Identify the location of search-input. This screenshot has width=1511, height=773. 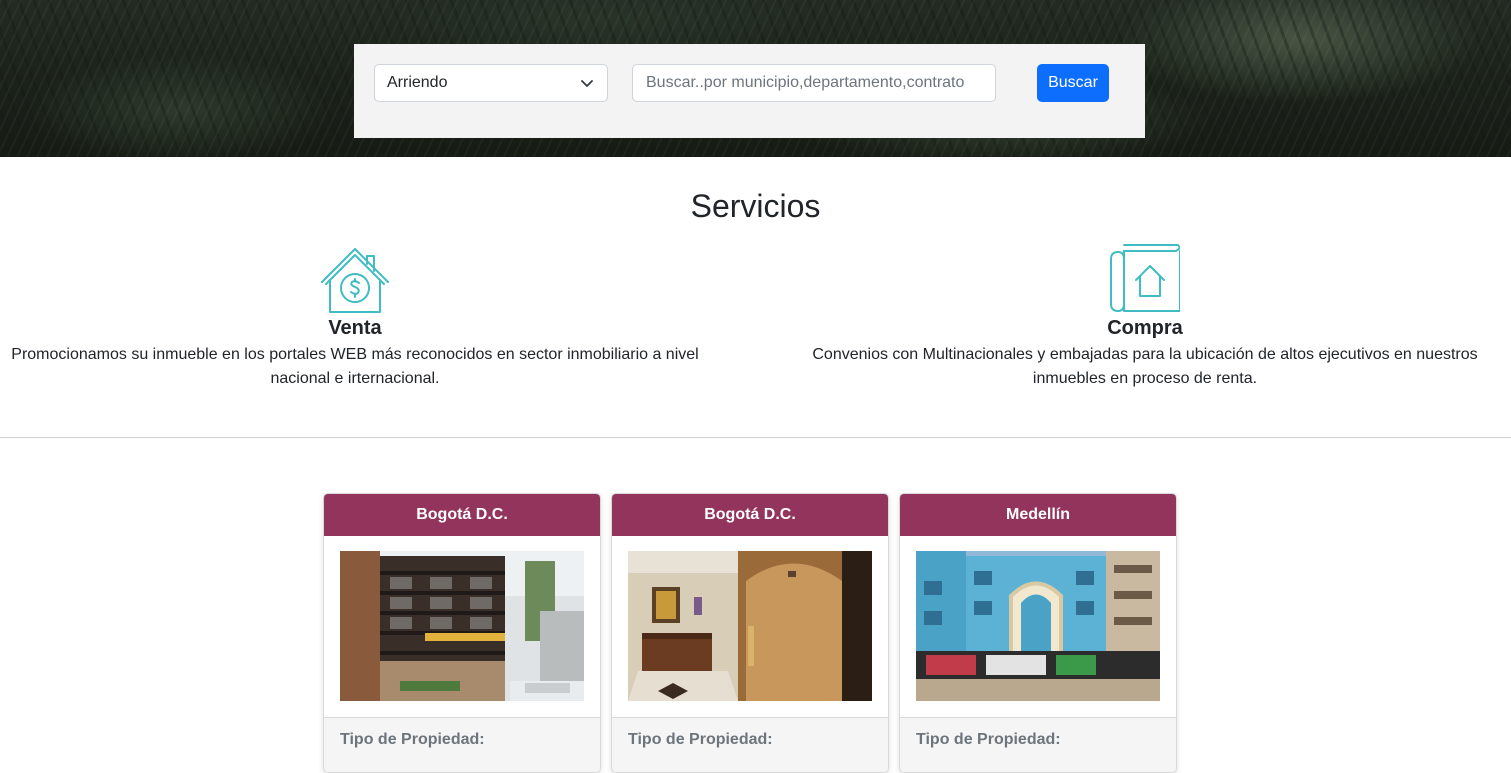
(814, 83).